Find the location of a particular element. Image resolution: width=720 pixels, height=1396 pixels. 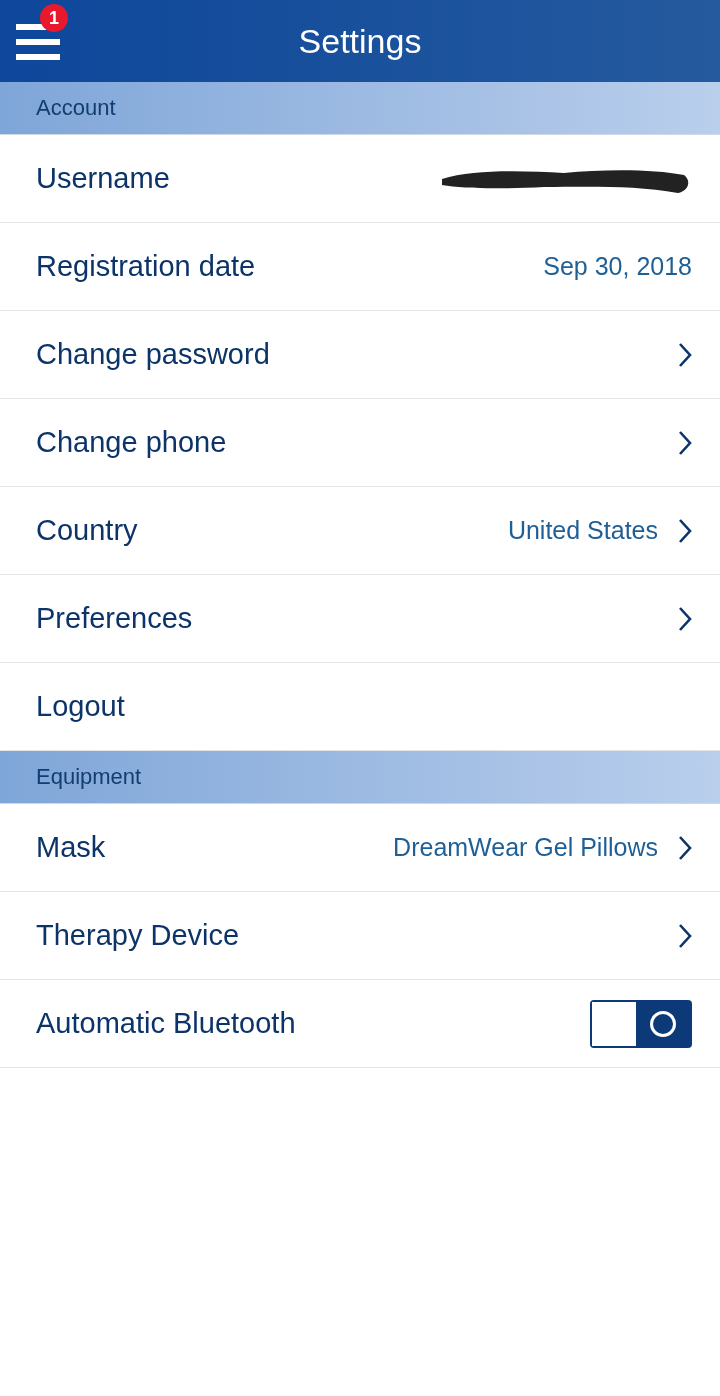

setting-label: Registration date is located at coordinates (146, 266).